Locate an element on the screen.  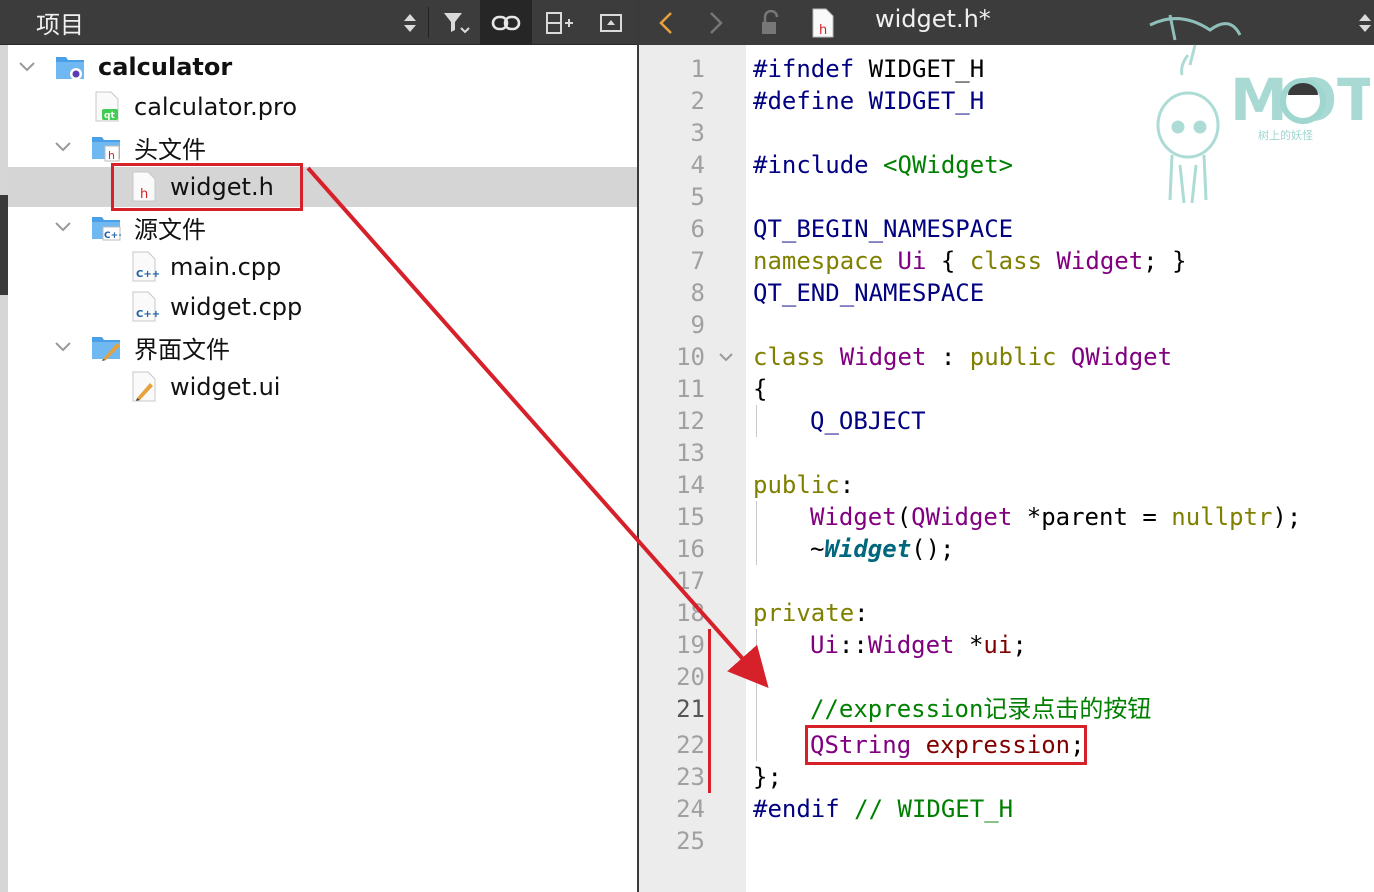
code-line-15: Widget(QWidget *parent = nullptr); is located at coordinates (1055, 517).